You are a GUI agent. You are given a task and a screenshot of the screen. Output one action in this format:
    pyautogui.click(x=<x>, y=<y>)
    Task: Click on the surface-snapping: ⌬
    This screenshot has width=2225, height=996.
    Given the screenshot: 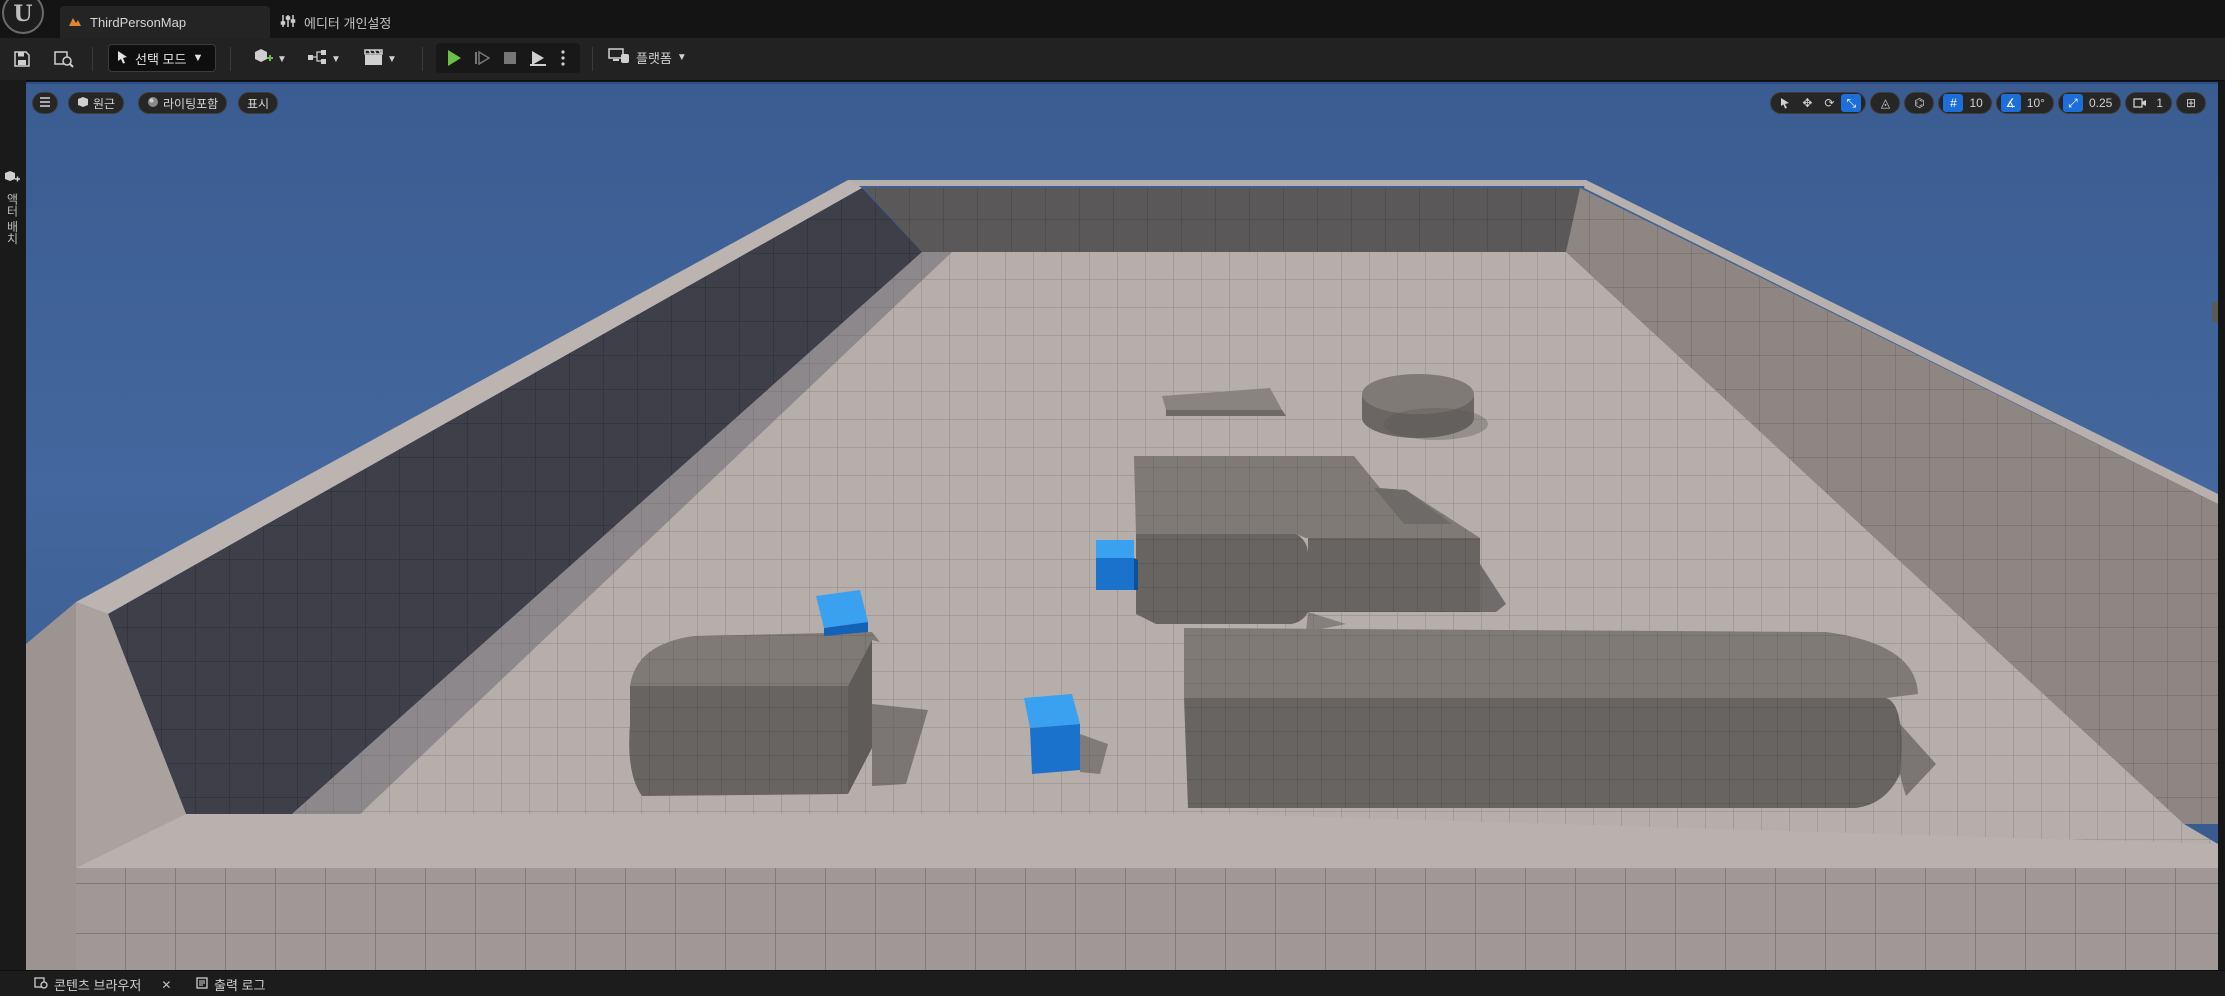 What is the action you would take?
    pyautogui.click(x=1919, y=103)
    